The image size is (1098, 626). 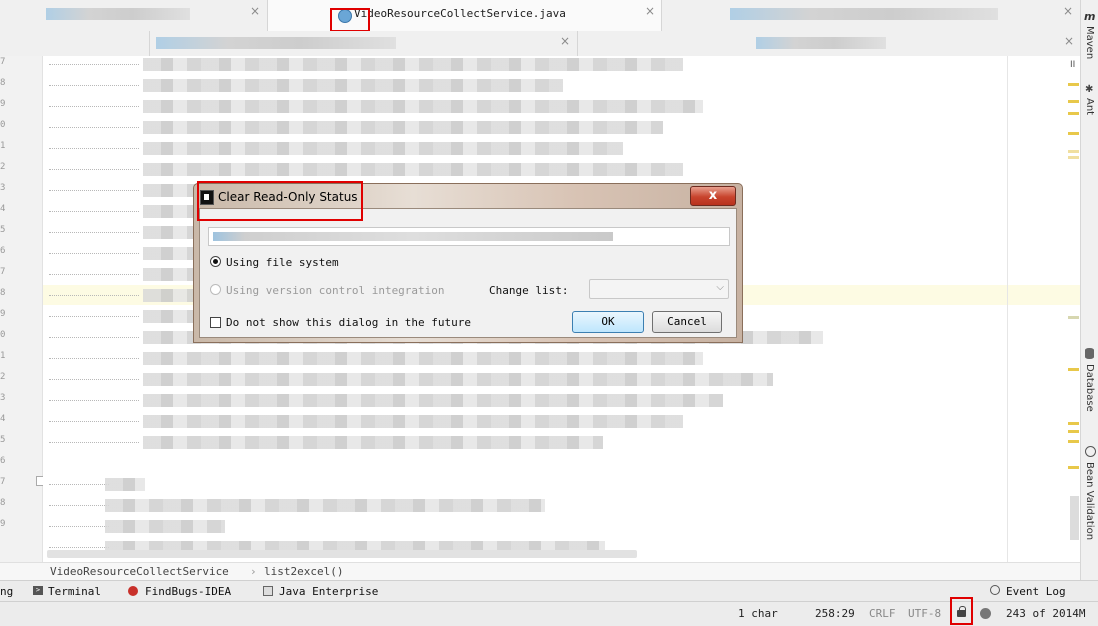 What do you see at coordinates (350, 20) in the screenshot?
I see `annotation-highlight-tab-icon` at bounding box center [350, 20].